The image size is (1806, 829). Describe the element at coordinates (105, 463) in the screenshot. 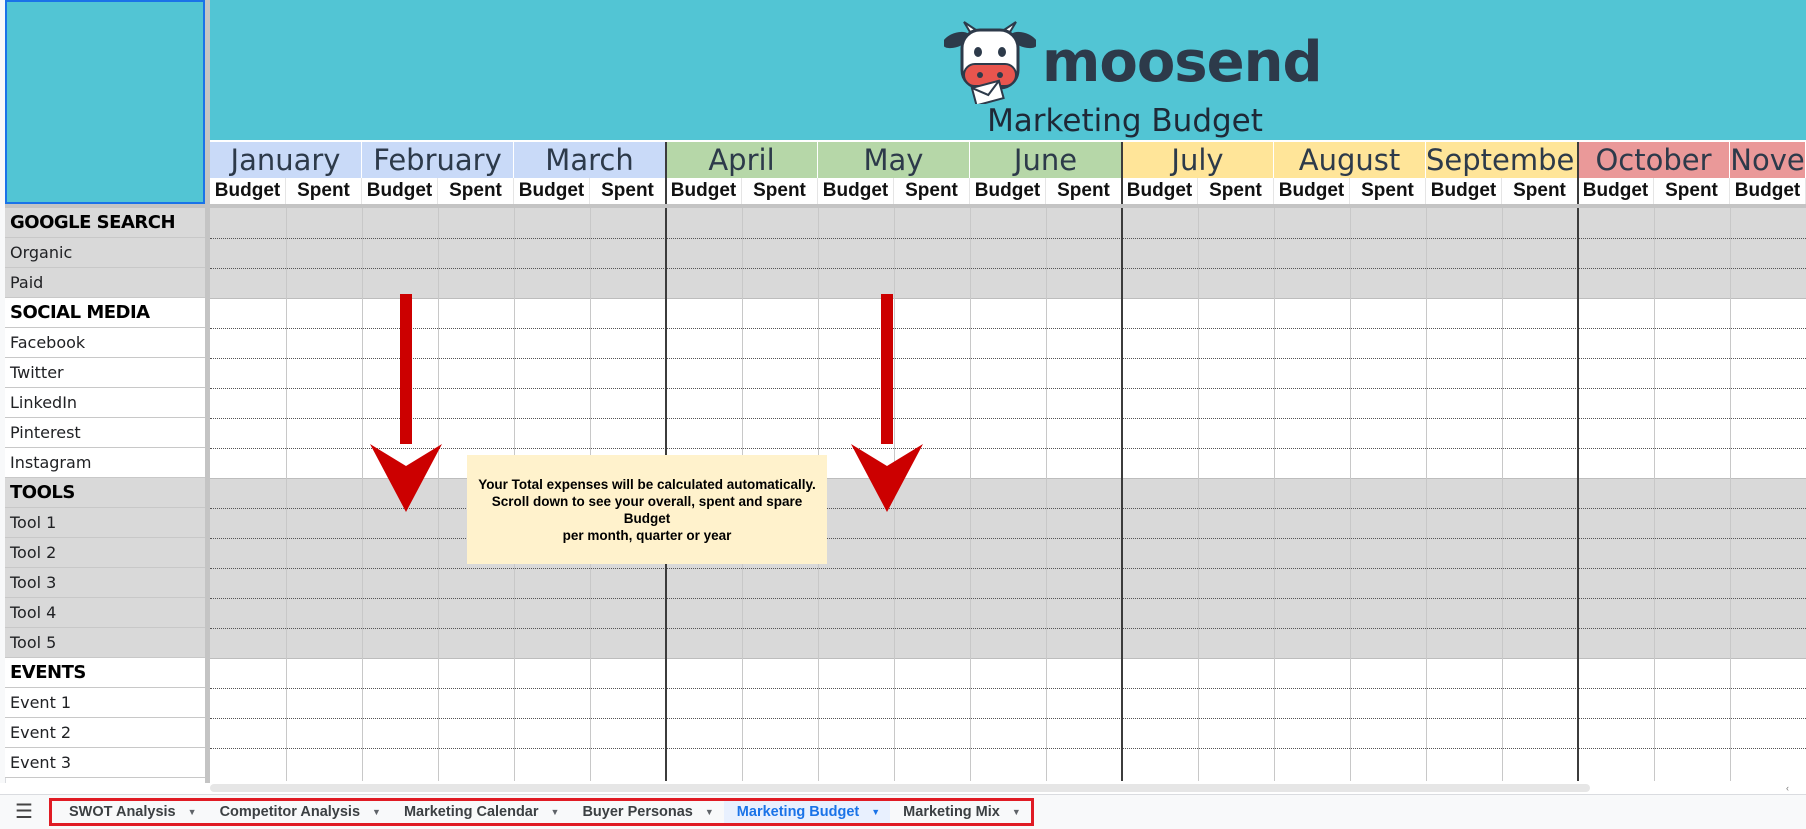

I see `row-label: Instagram` at that location.